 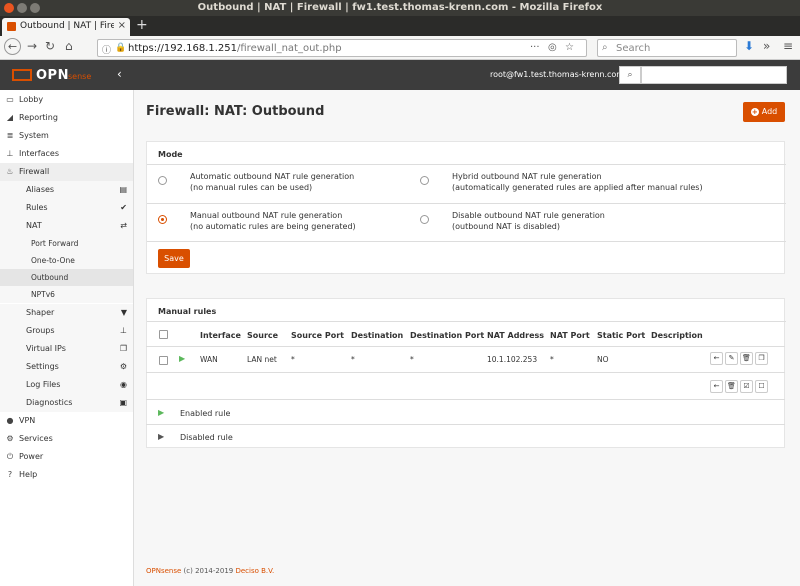 I want to click on bookmark-star-icon: ☆, so click(x=569, y=47).